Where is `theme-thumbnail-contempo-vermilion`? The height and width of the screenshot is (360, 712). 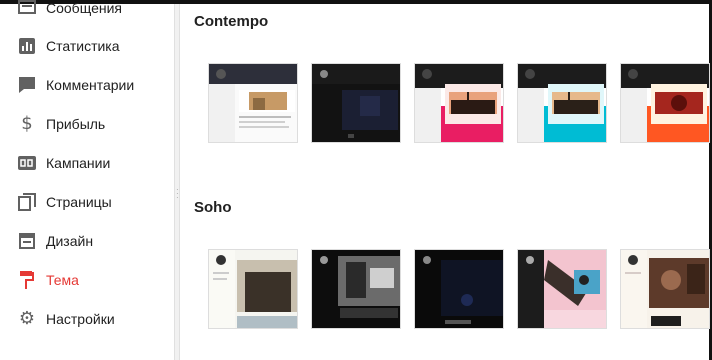 theme-thumbnail-contempo-vermilion is located at coordinates (665, 103).